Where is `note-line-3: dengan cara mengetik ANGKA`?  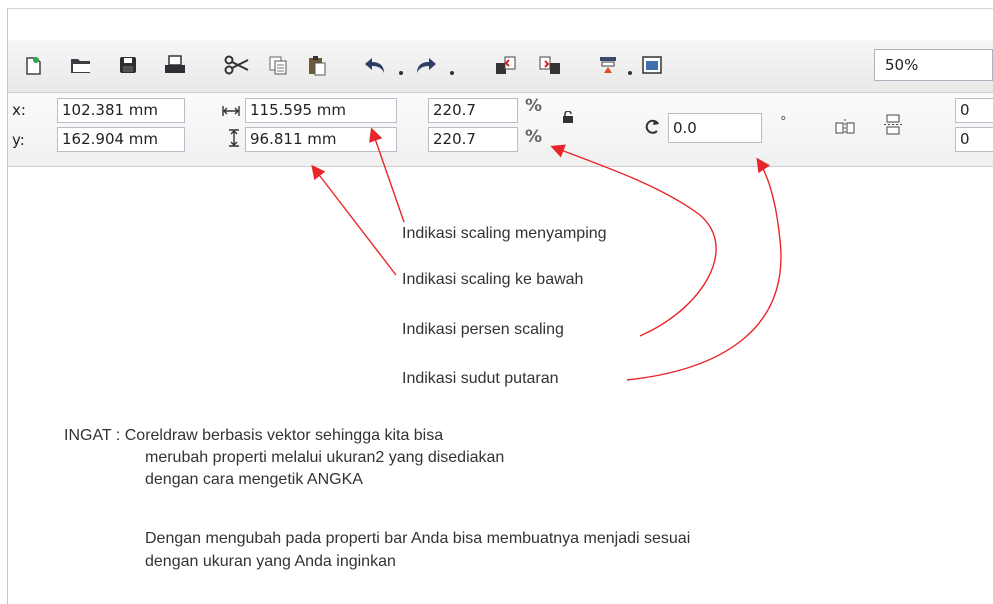
note-line-3: dengan cara mengetik ANGKA is located at coordinates (254, 479).